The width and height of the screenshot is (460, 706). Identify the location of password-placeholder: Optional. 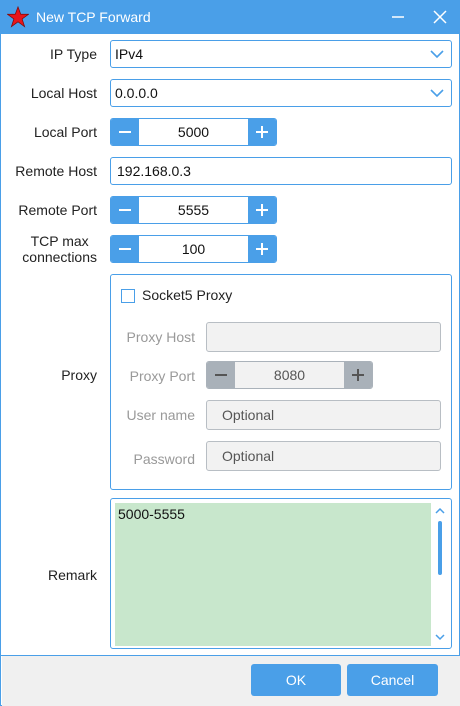
(248, 456).